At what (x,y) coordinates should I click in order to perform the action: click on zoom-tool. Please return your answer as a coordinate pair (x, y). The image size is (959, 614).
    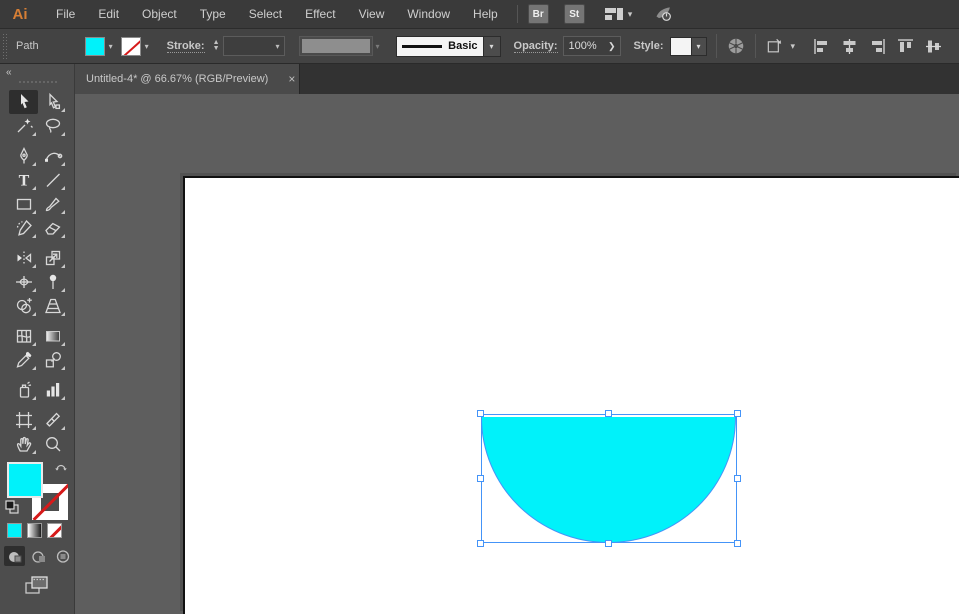
    Looking at the image, I should click on (52, 444).